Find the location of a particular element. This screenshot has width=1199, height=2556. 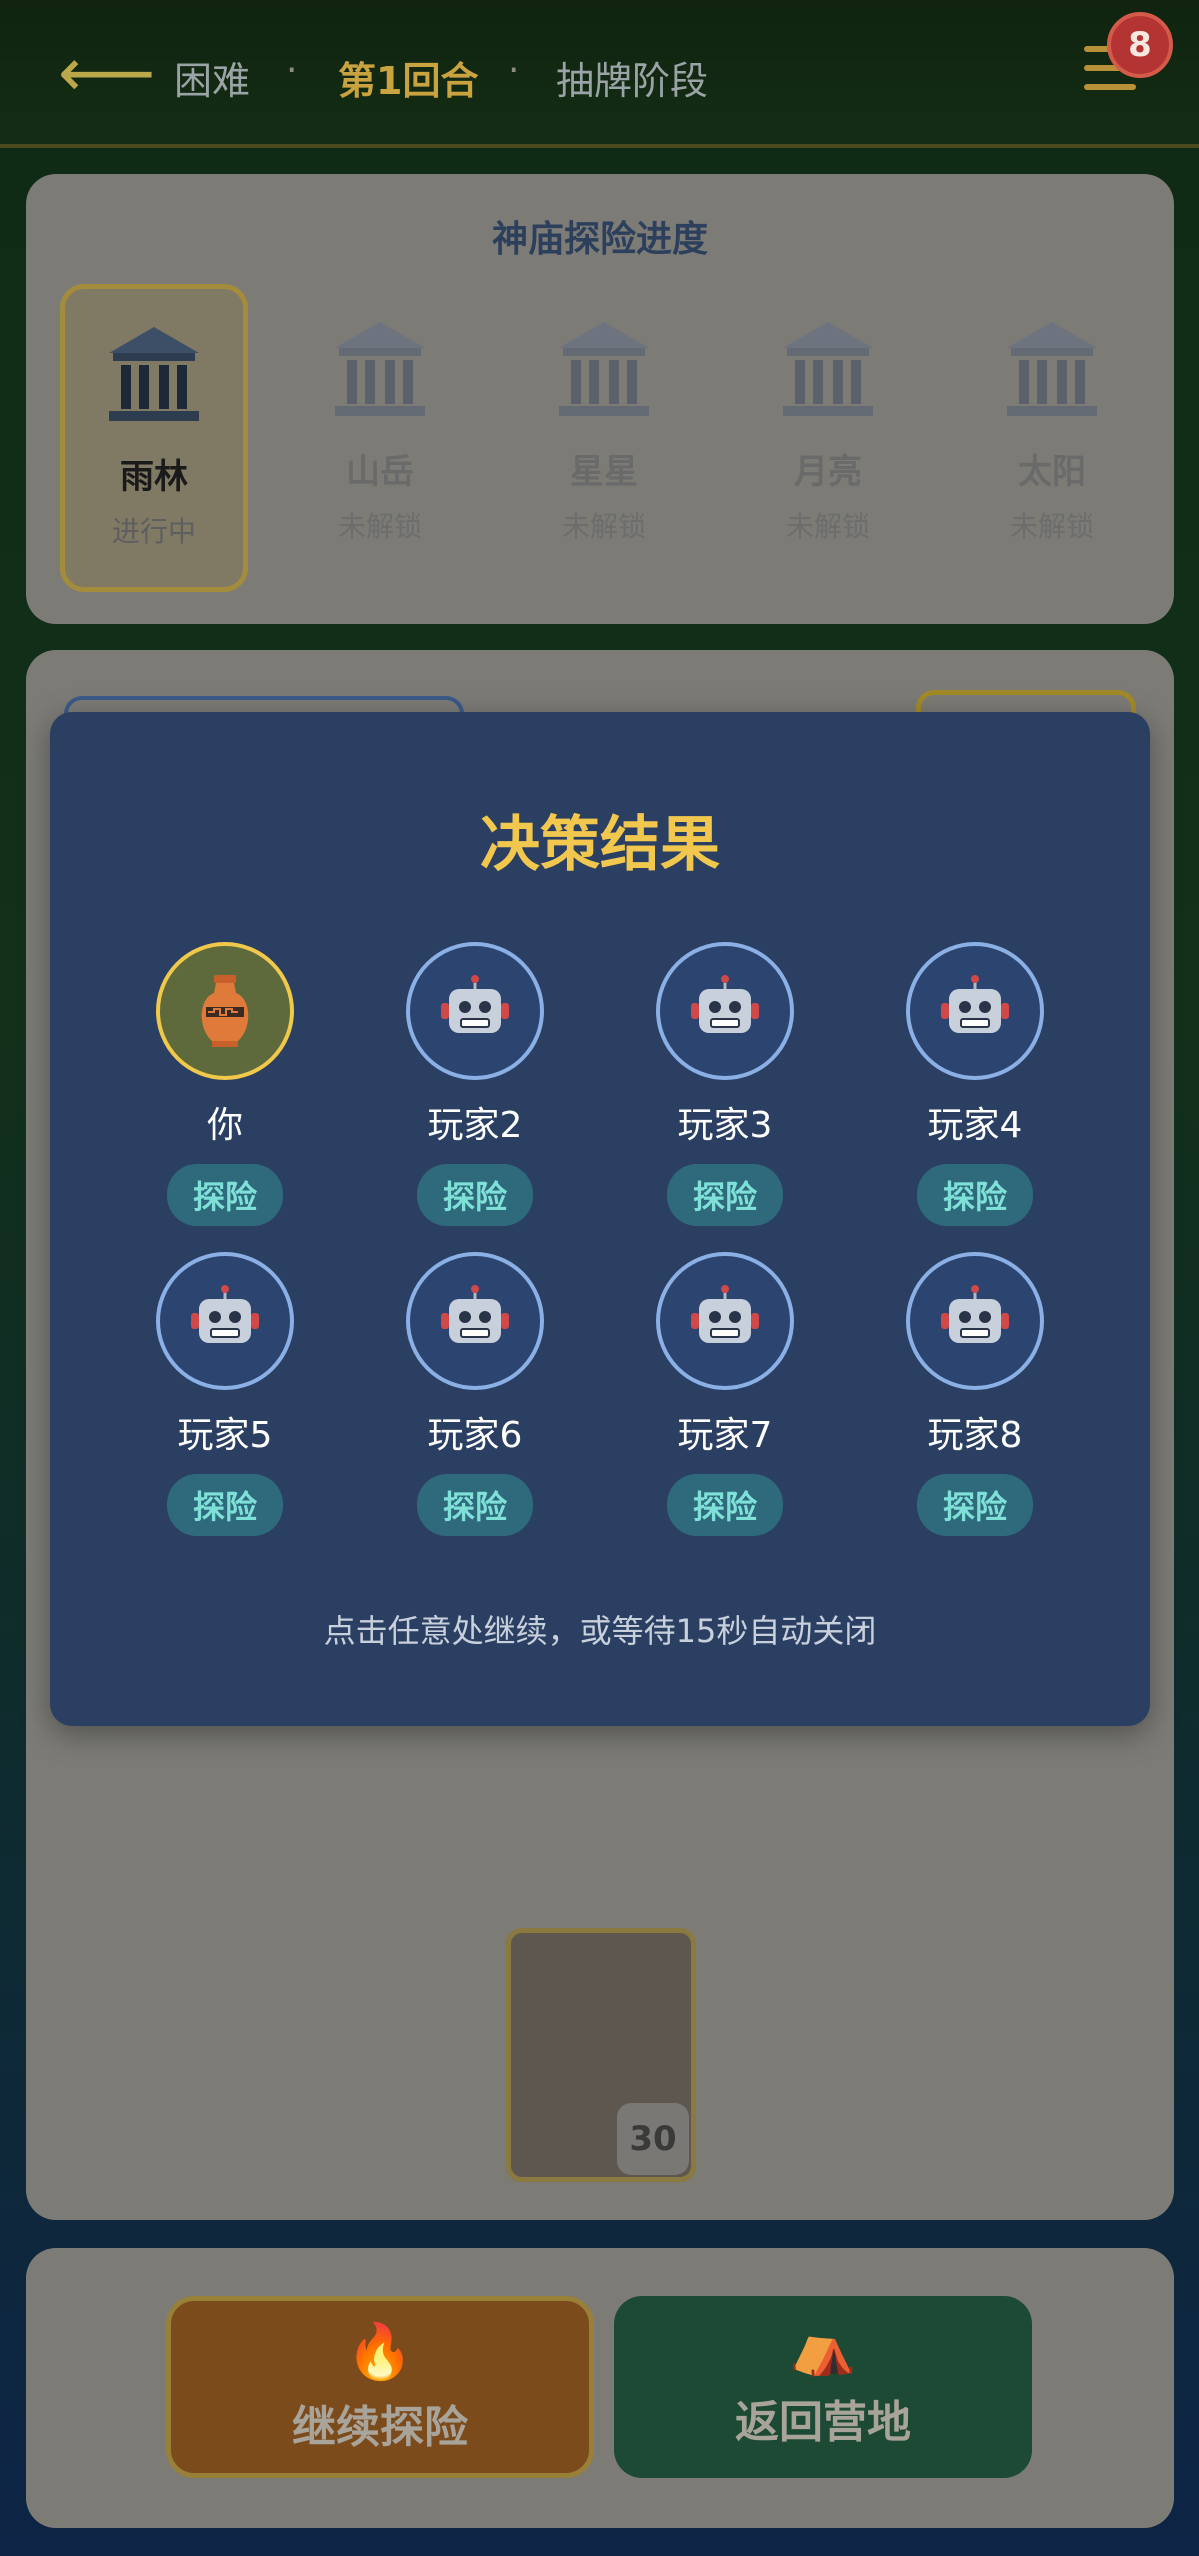

player-card: 玩家8 探险 is located at coordinates (975, 1394).